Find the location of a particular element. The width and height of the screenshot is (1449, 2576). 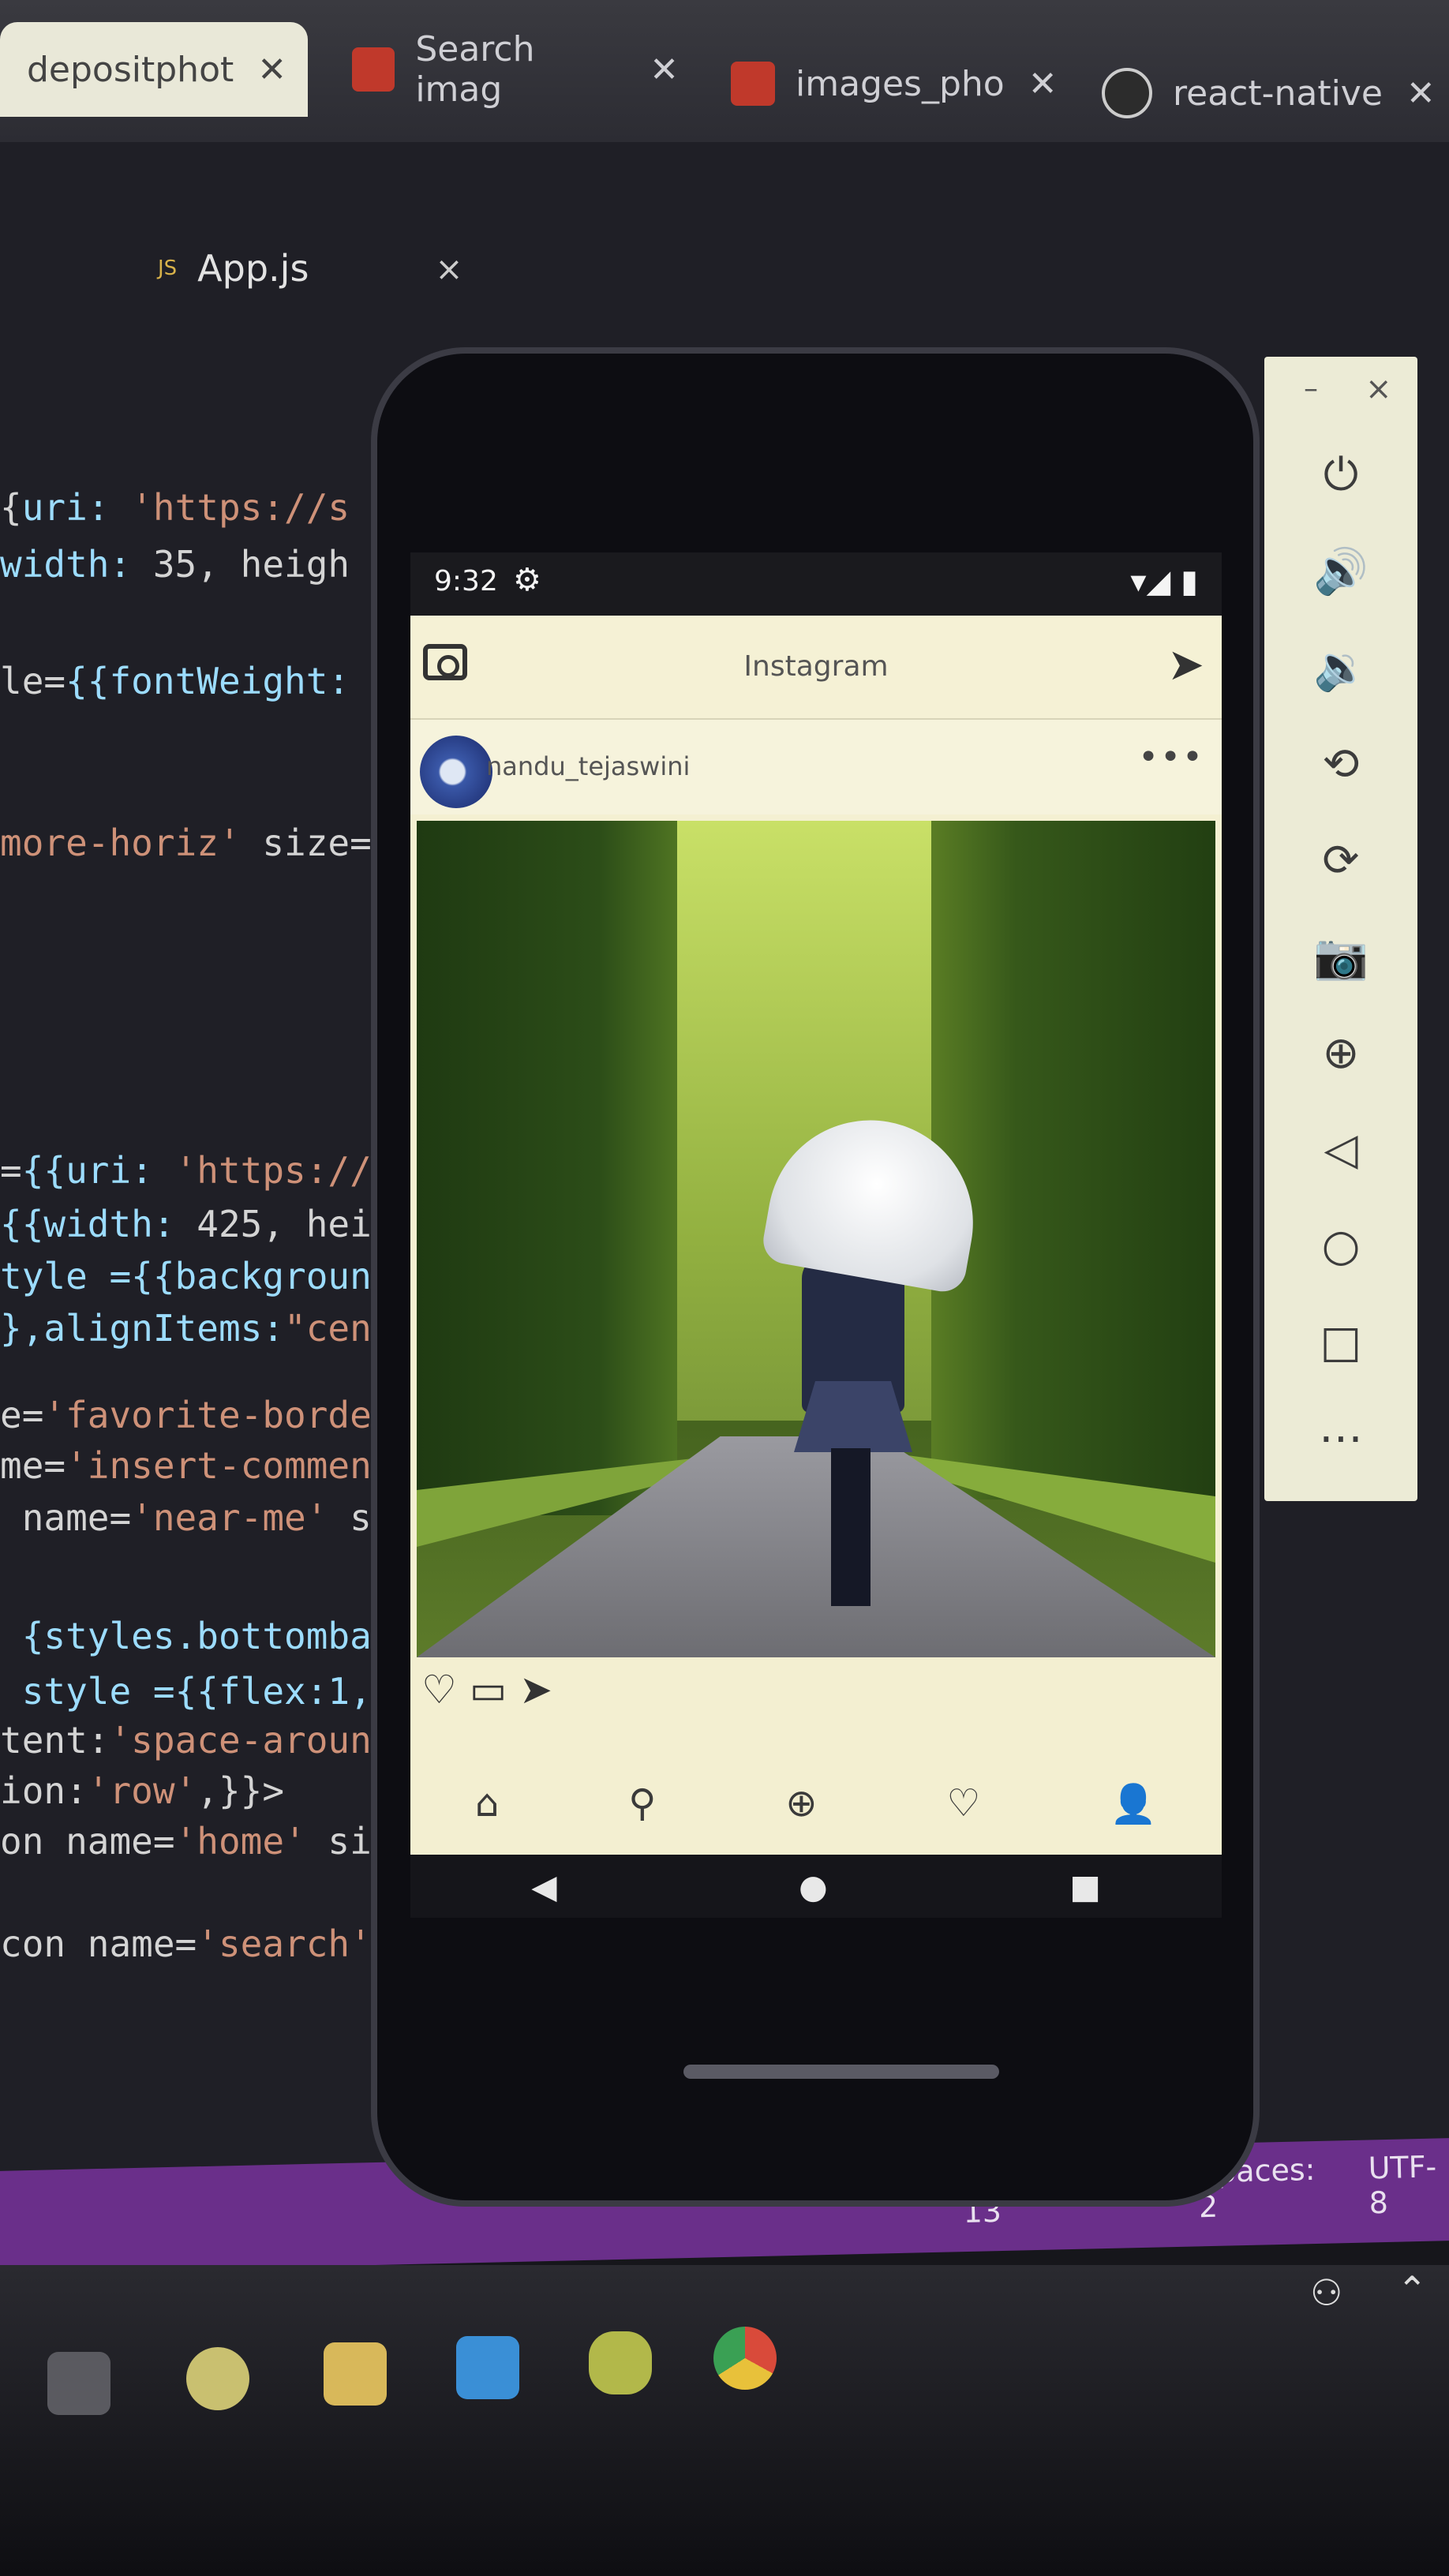

browser-tab-depositphotos: depositphot ✕ is located at coordinates (154, 69).